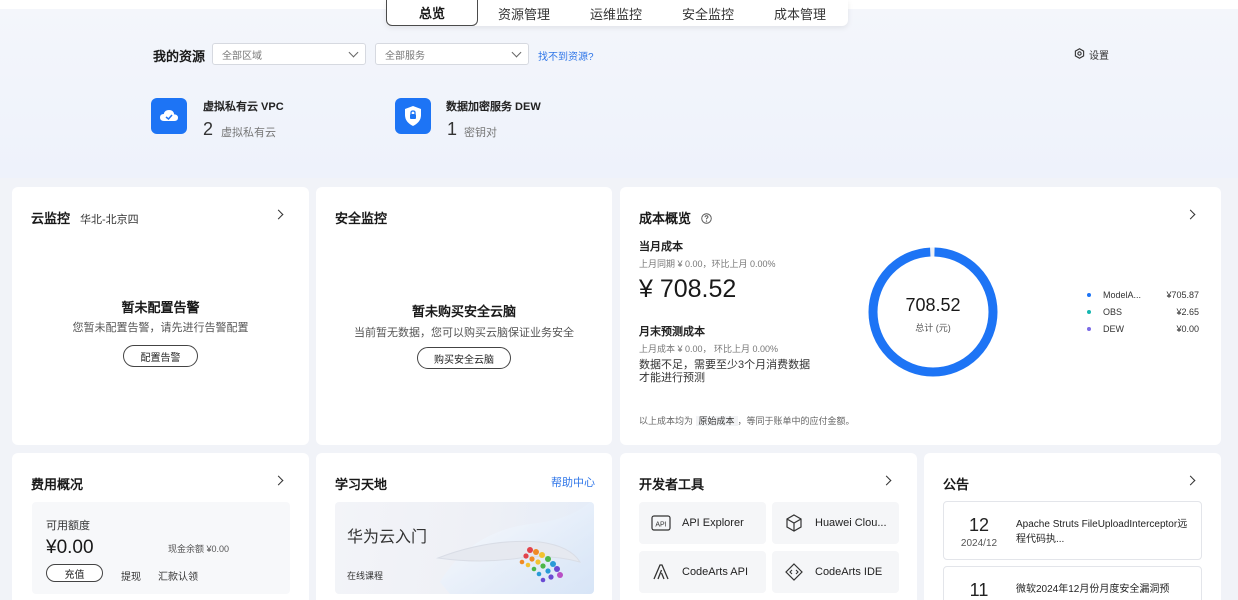 The height and width of the screenshot is (600, 1238). What do you see at coordinates (933, 305) in the screenshot?
I see `donut-total: 708.52` at bounding box center [933, 305].